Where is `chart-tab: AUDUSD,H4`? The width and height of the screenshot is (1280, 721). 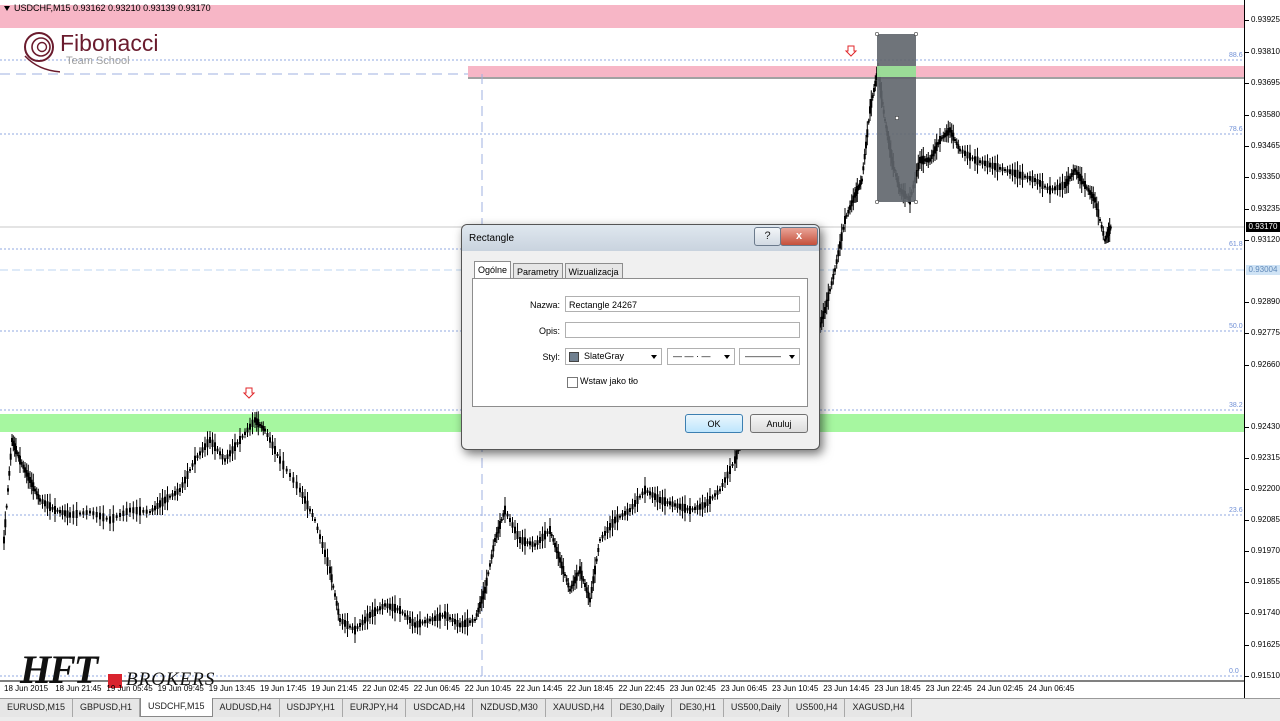
chart-tab: AUDUSD,H4 is located at coordinates (246, 708).